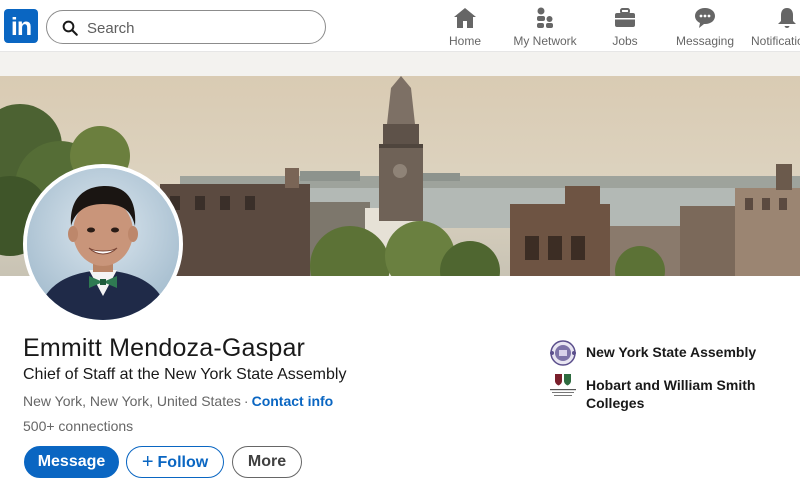  Describe the element at coordinates (78, 426) in the screenshot. I see `connections-count: 500+ connections` at that location.